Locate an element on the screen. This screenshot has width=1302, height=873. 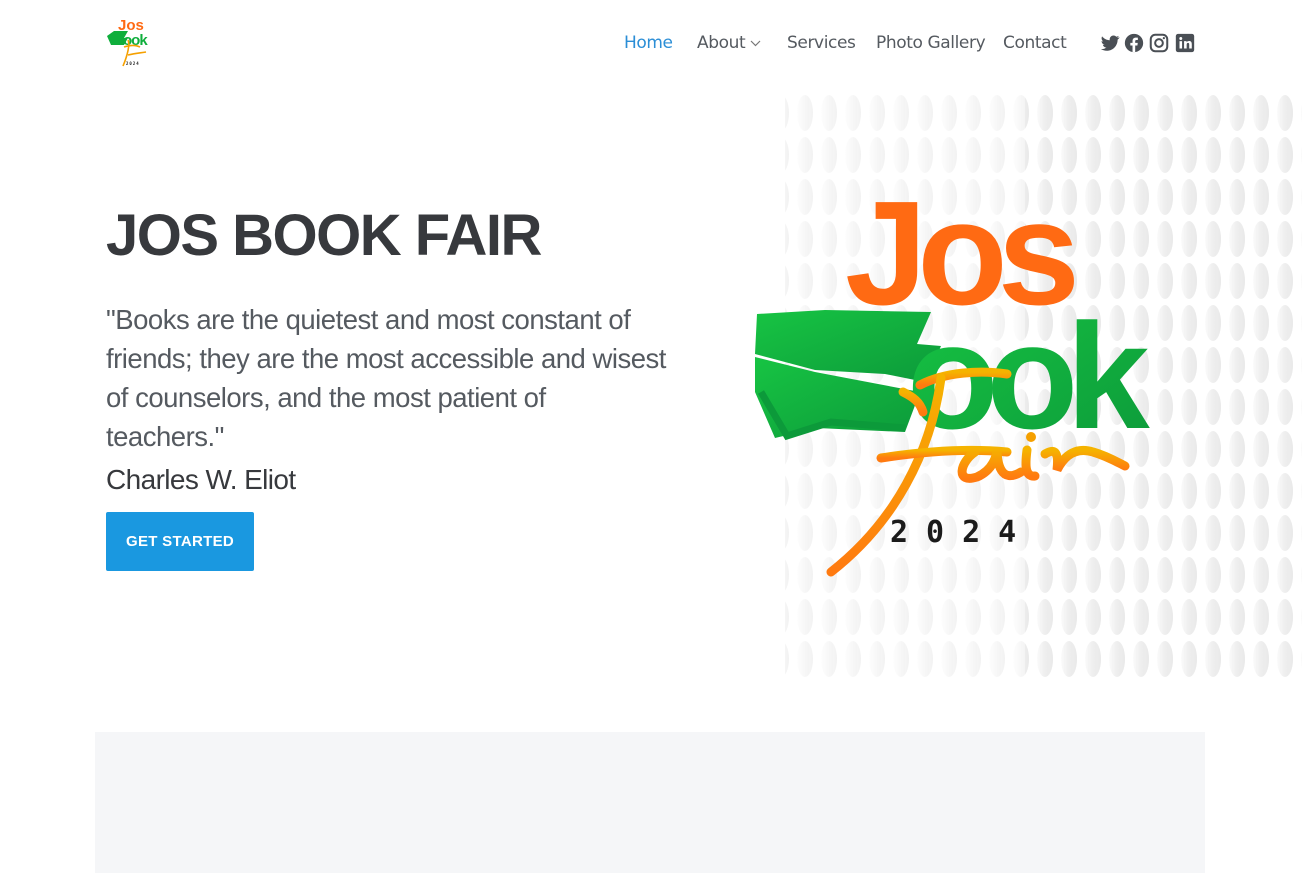
nav-about-label: About is located at coordinates (721, 43).